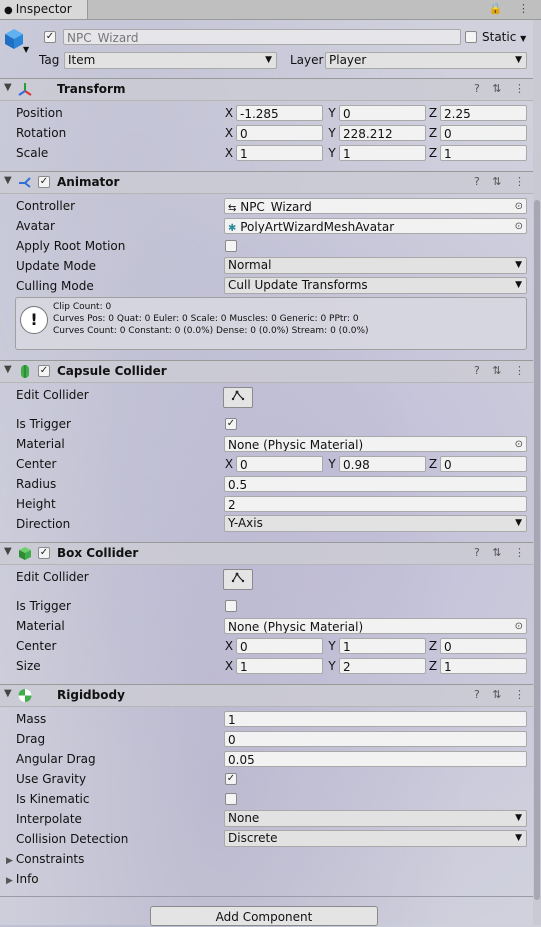 Image resolution: width=541 pixels, height=927 pixels. What do you see at coordinates (433, 153) in the screenshot?
I see `scale-z-axis-label: Z` at bounding box center [433, 153].